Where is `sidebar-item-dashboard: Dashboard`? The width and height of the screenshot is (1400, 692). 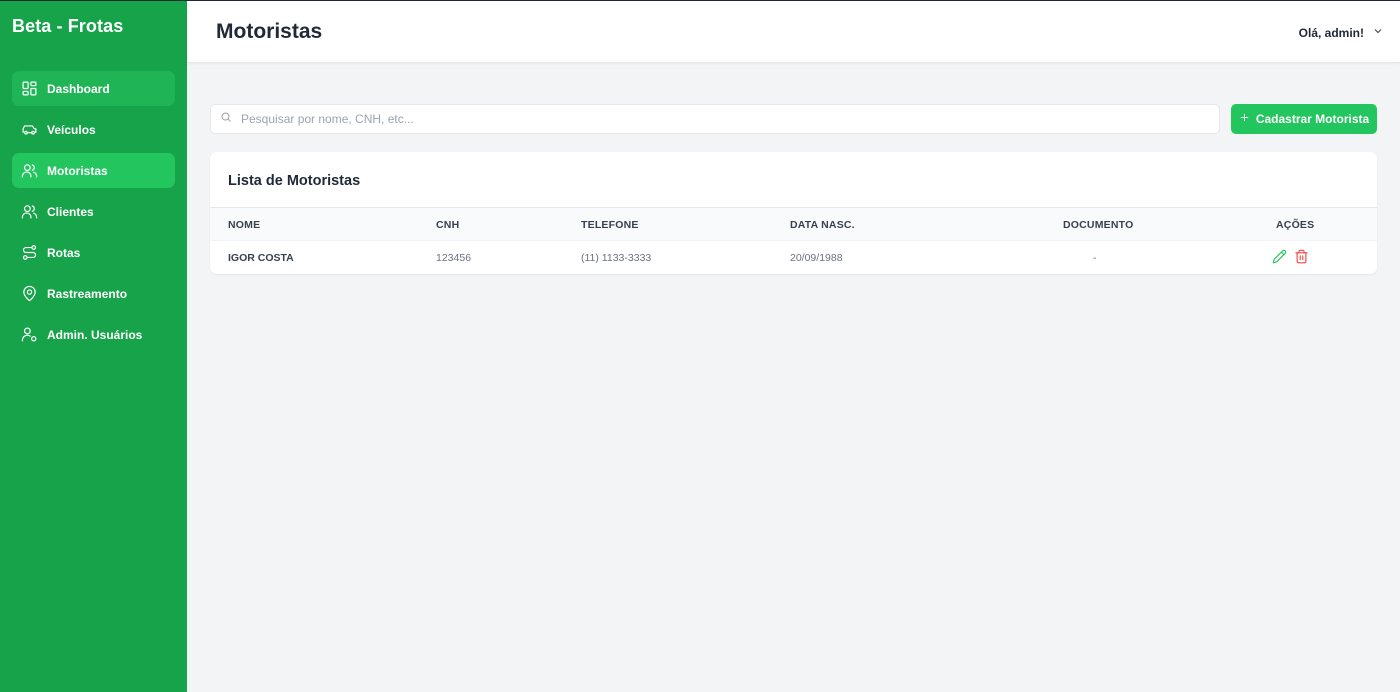
sidebar-item-dashboard: Dashboard is located at coordinates (93, 88).